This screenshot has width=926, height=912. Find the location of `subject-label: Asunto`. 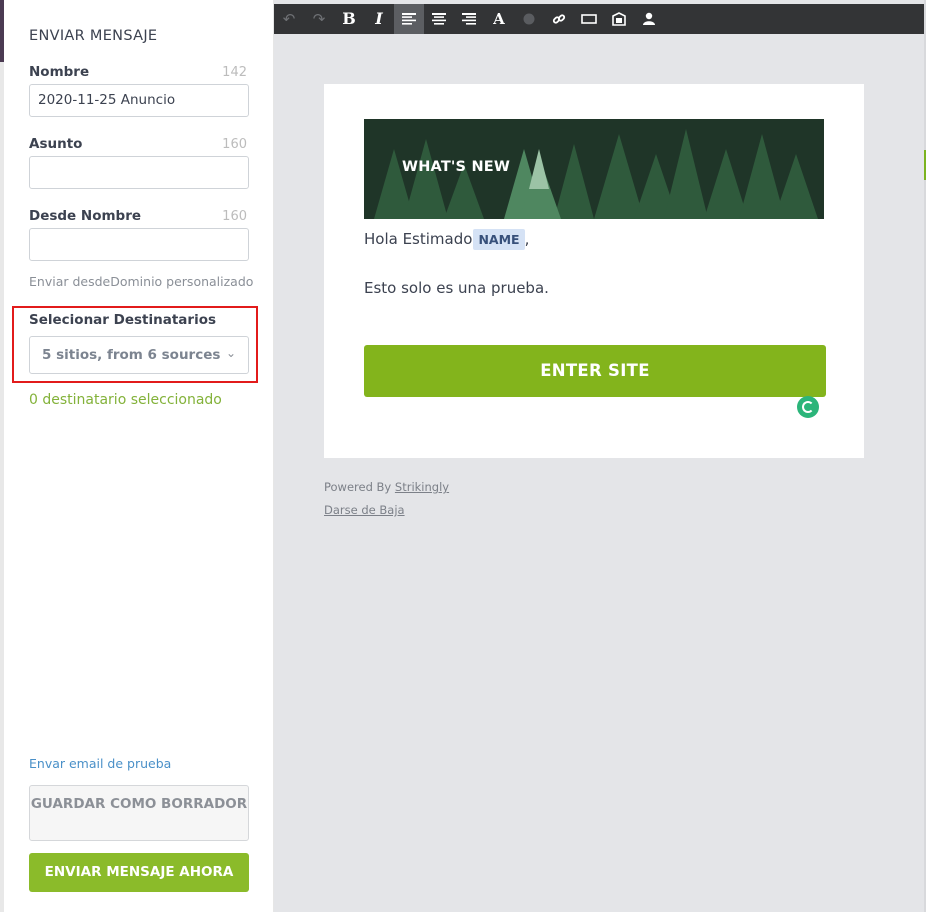

subject-label: Asunto is located at coordinates (56, 144).